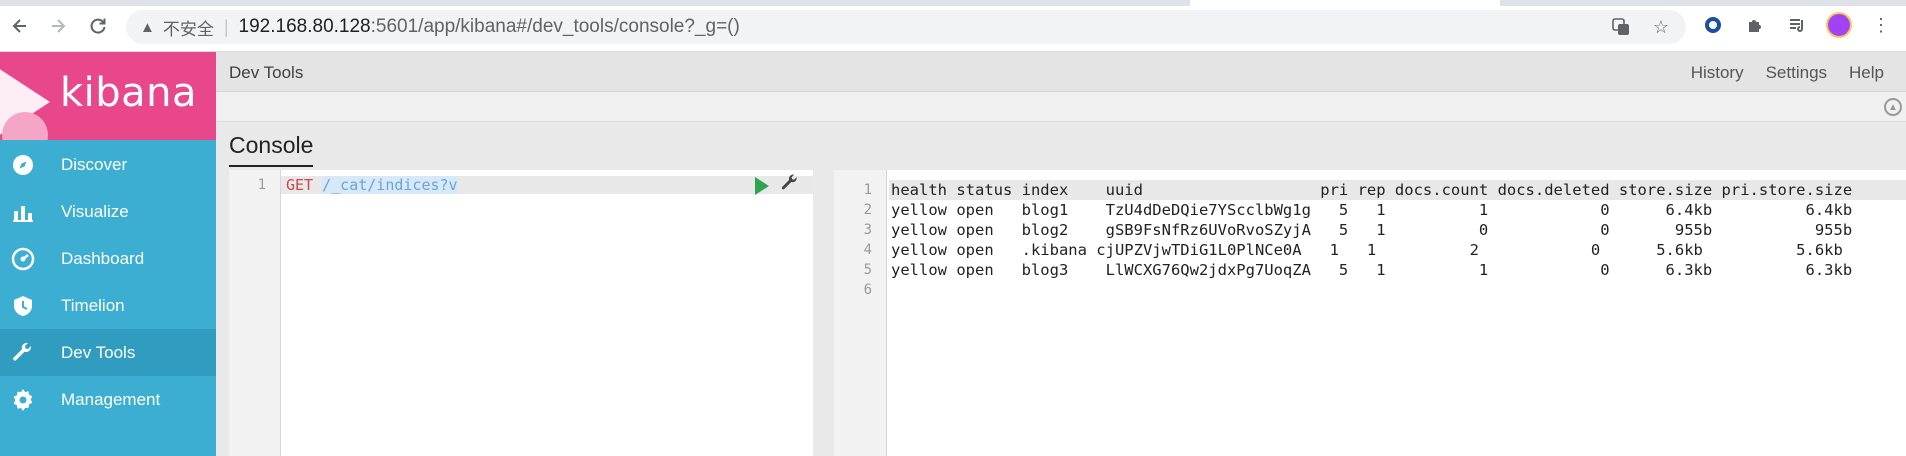 The image size is (1906, 456). I want to click on request-line: GET /_cat/indices?v, so click(372, 185).